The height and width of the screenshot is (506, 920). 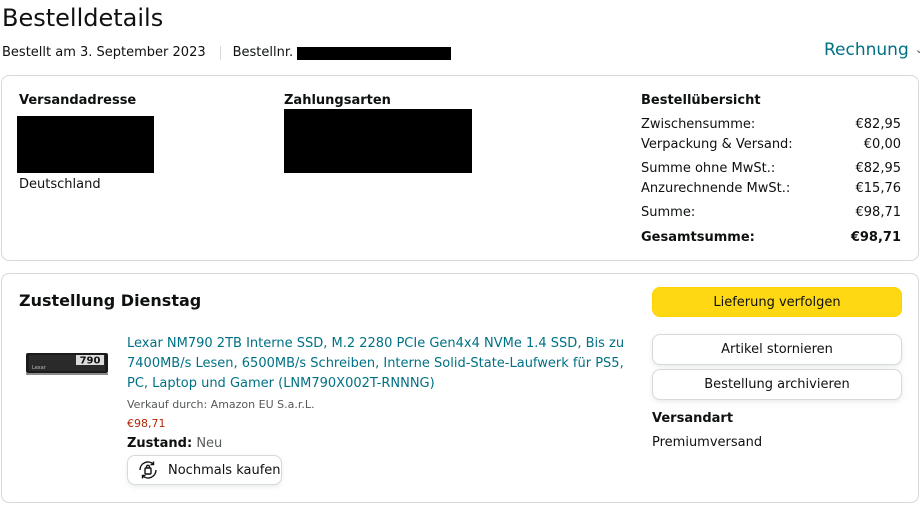 What do you see at coordinates (693, 418) in the screenshot?
I see `shipping-method-heading: Versandart` at bounding box center [693, 418].